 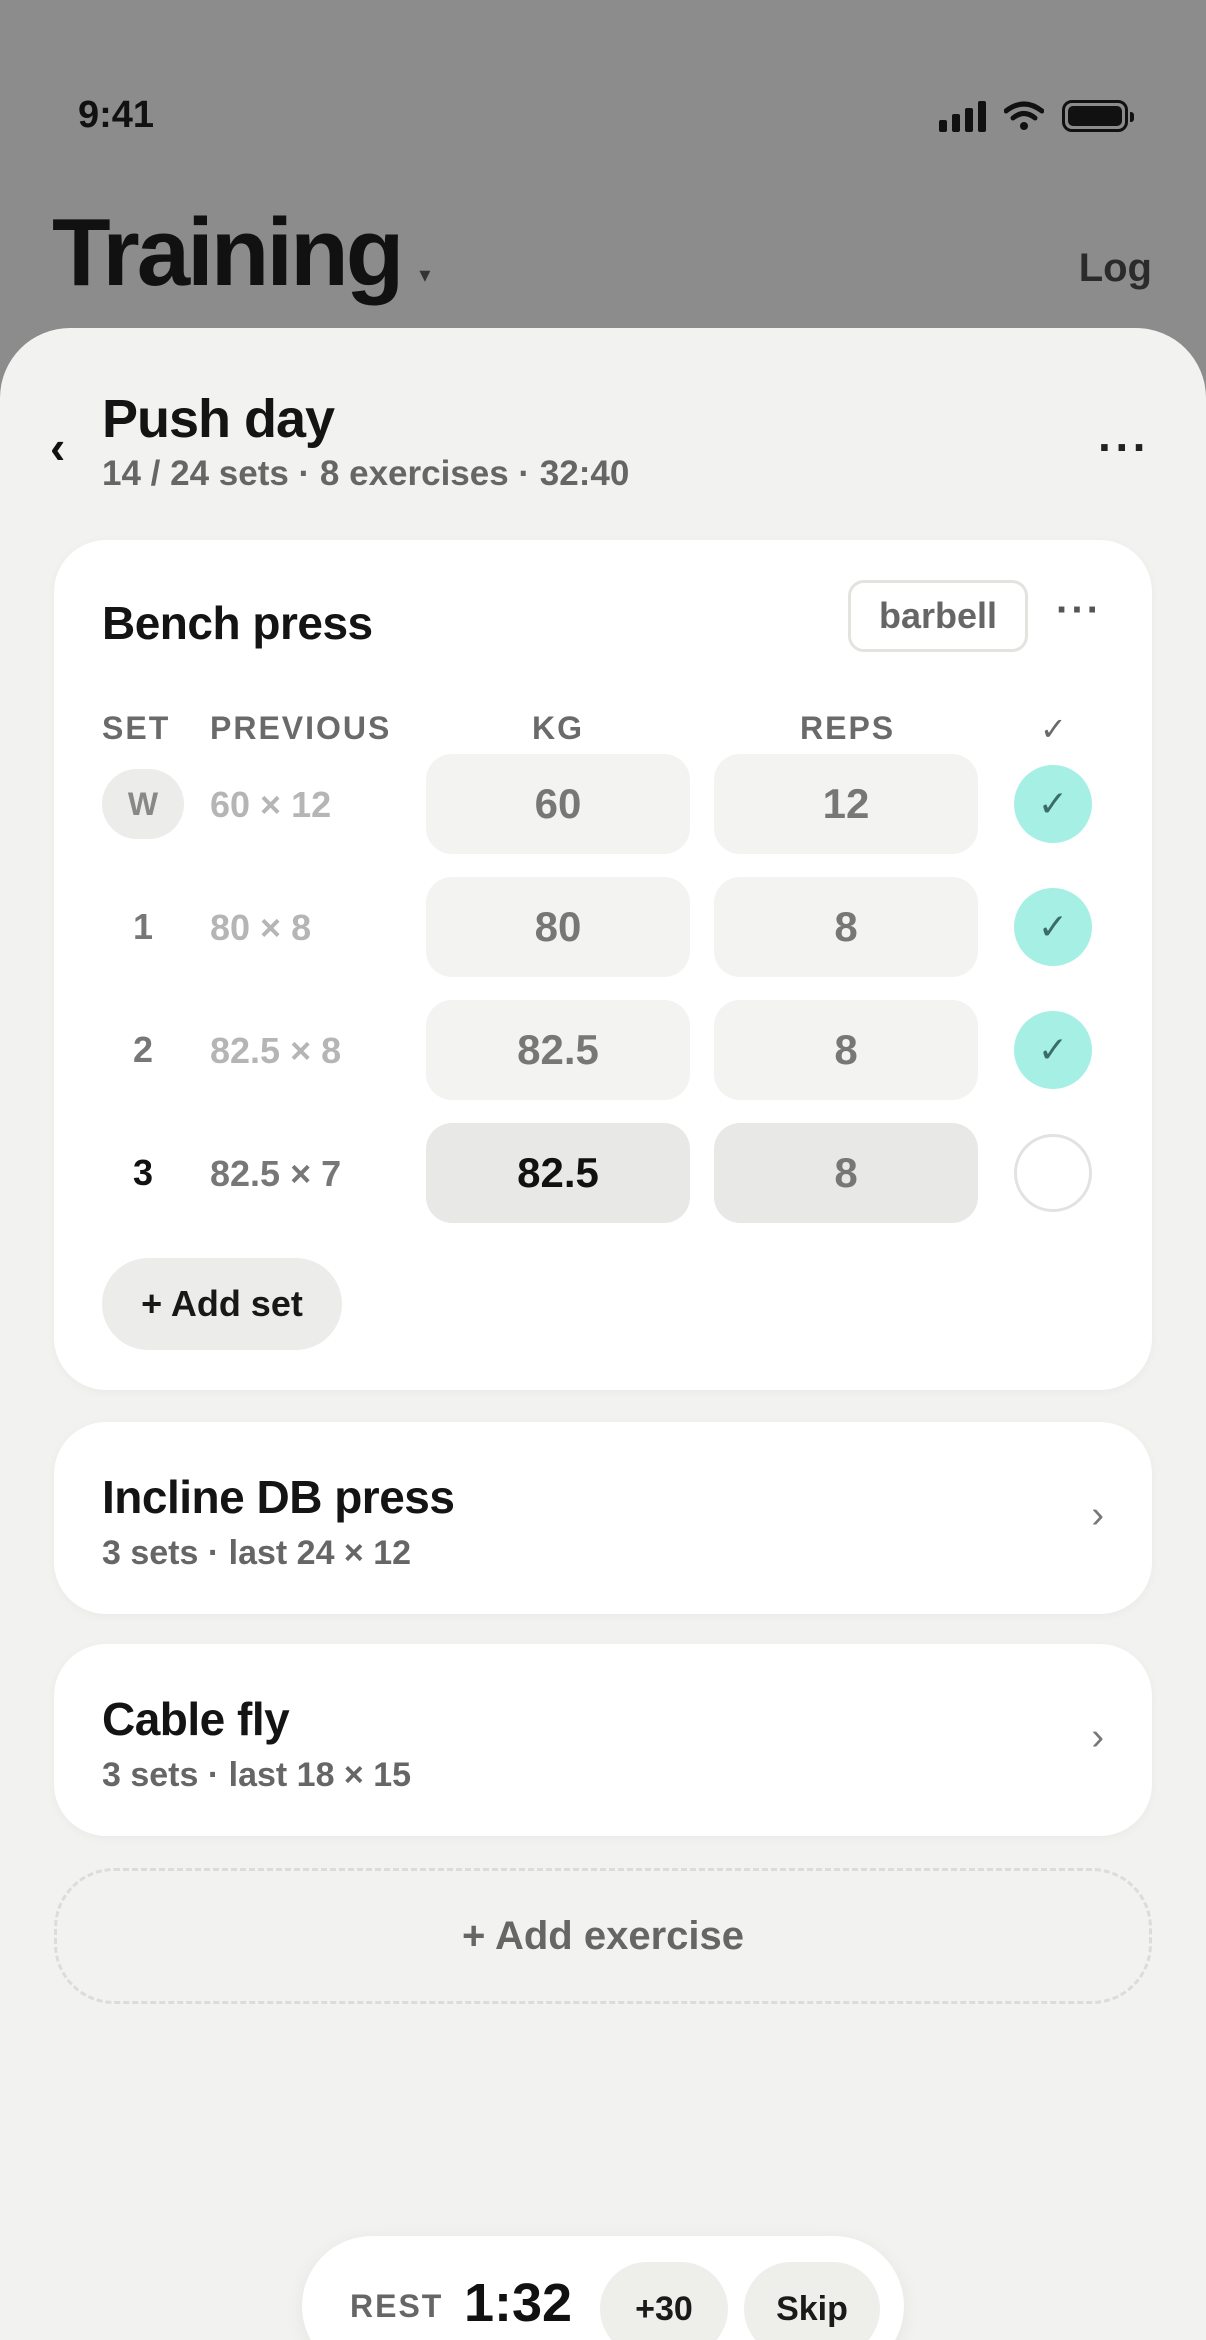 I want to click on exercise-card-cable-fly: Cable fly 3 sets · last 18 × 15 ›, so click(x=603, y=1740).